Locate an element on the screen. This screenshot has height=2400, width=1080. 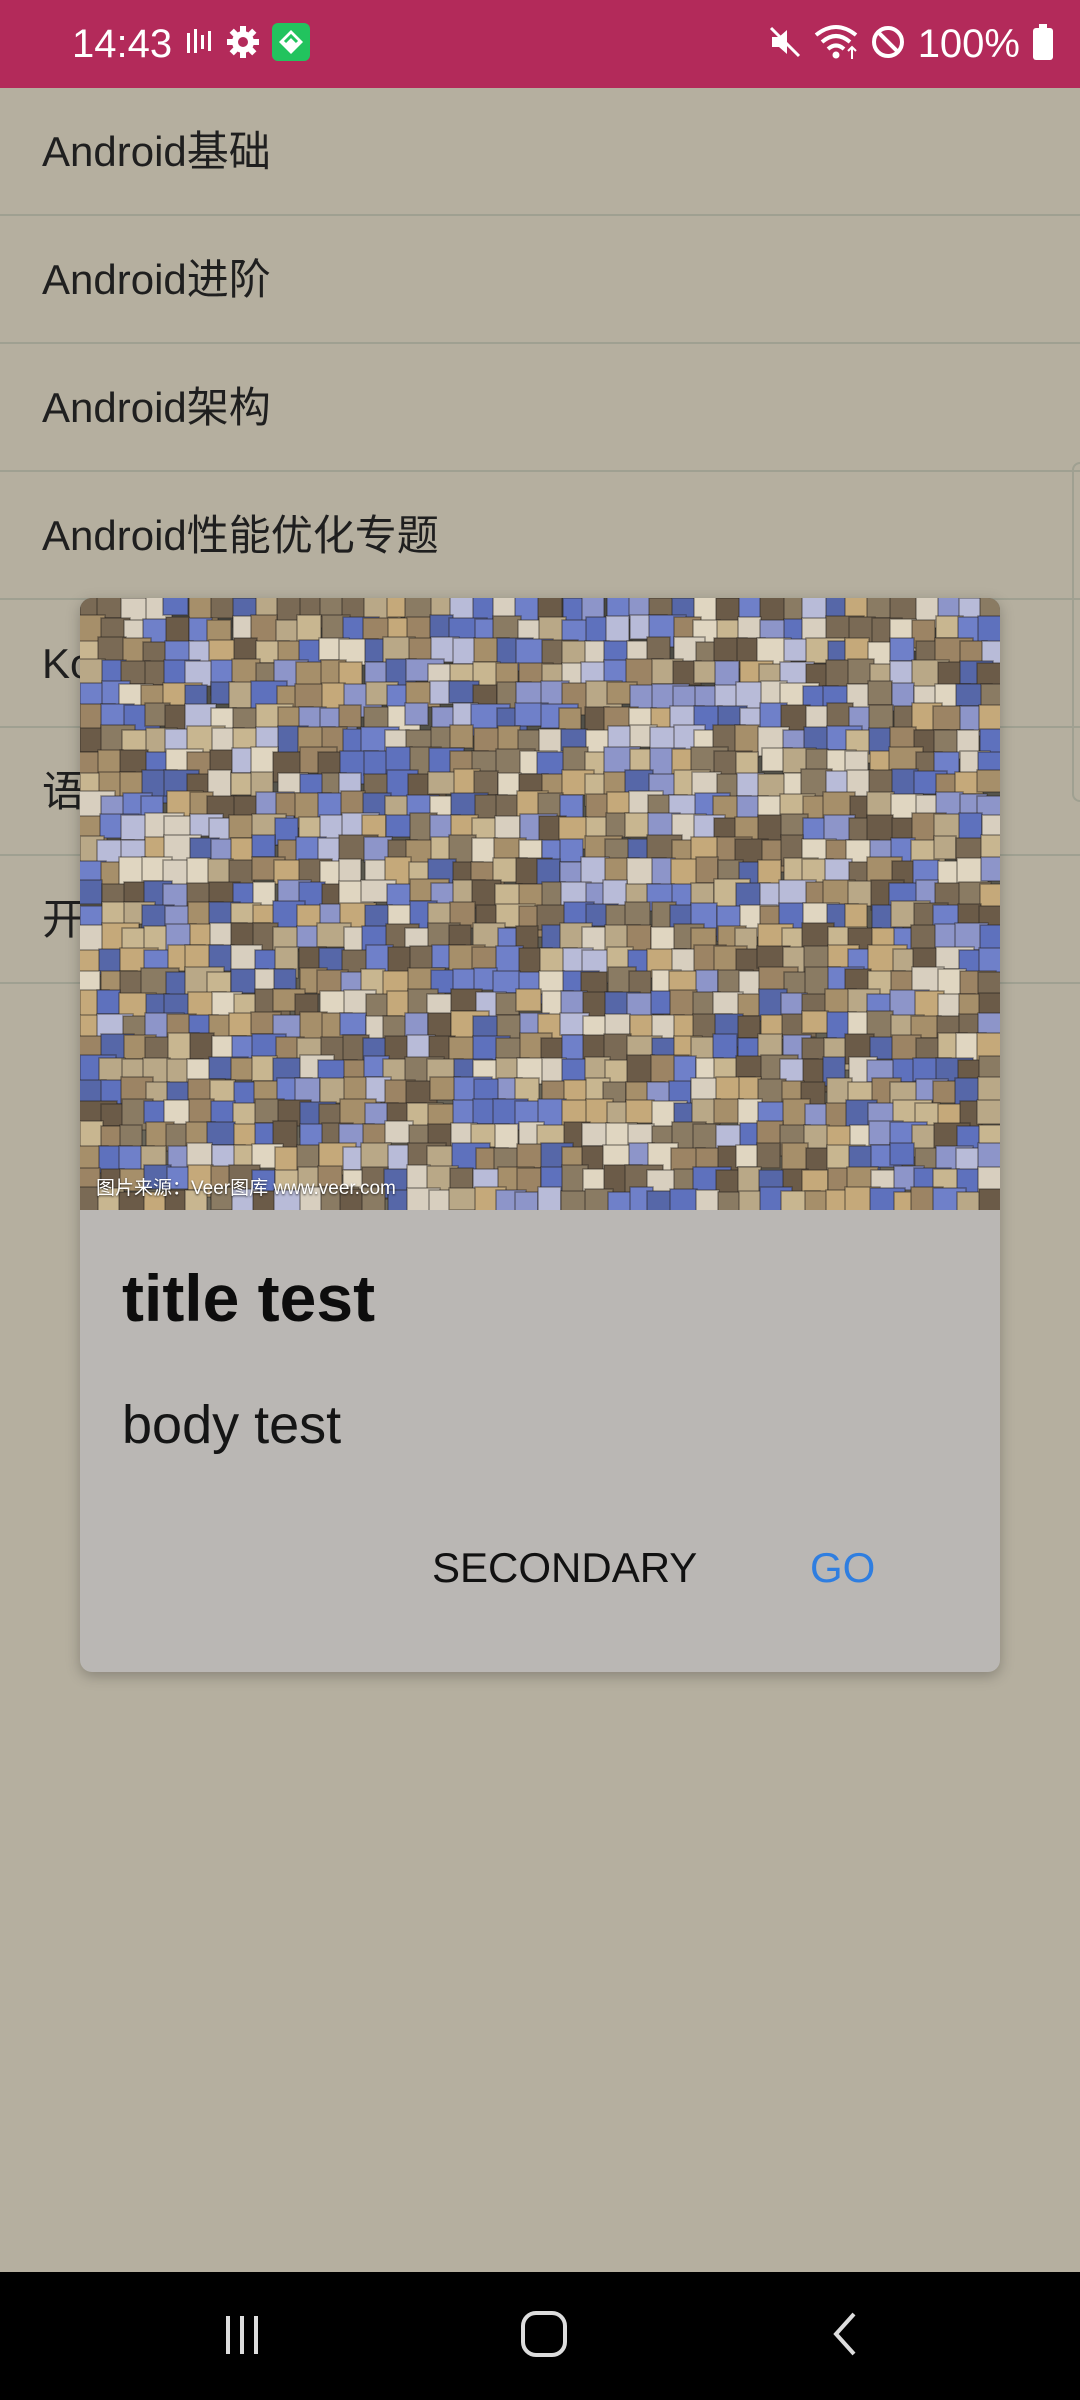
go-button: GO is located at coordinates (842, 1568).